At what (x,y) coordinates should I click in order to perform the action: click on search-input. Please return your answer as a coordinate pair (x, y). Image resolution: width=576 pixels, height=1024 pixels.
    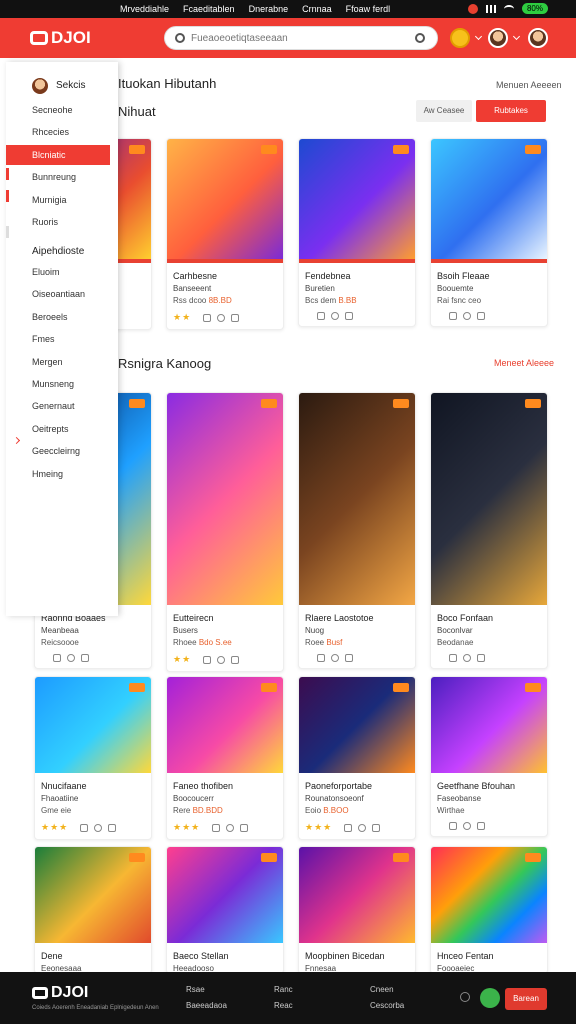
    Looking at the image, I should click on (296, 38).